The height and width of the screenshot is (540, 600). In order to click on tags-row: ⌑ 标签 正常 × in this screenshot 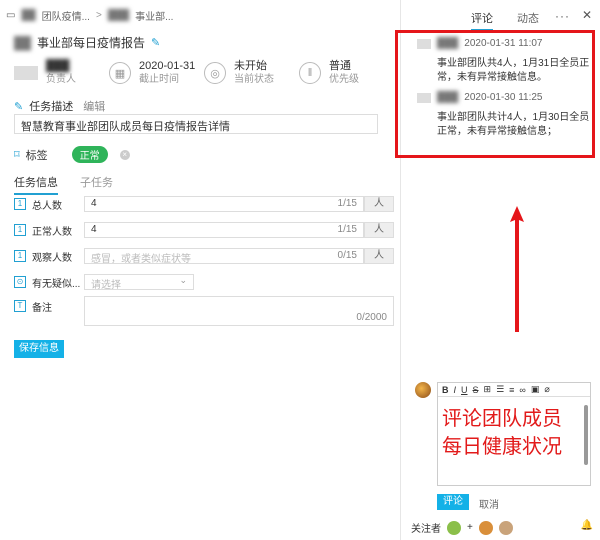, I will do `click(72, 154)`.